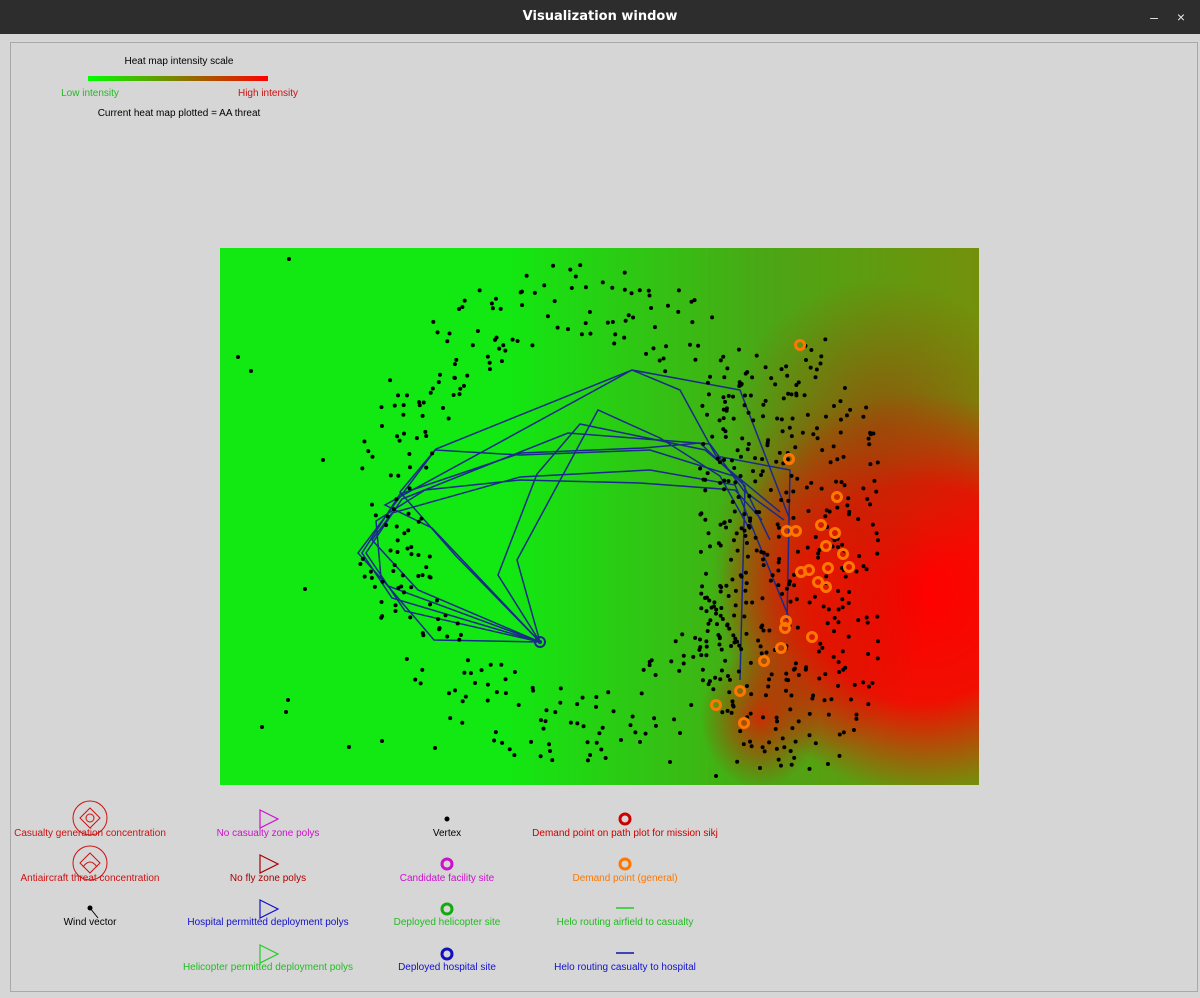 The height and width of the screenshot is (998, 1200). What do you see at coordinates (540, 642) in the screenshot?
I see `hospital-site-marker` at bounding box center [540, 642].